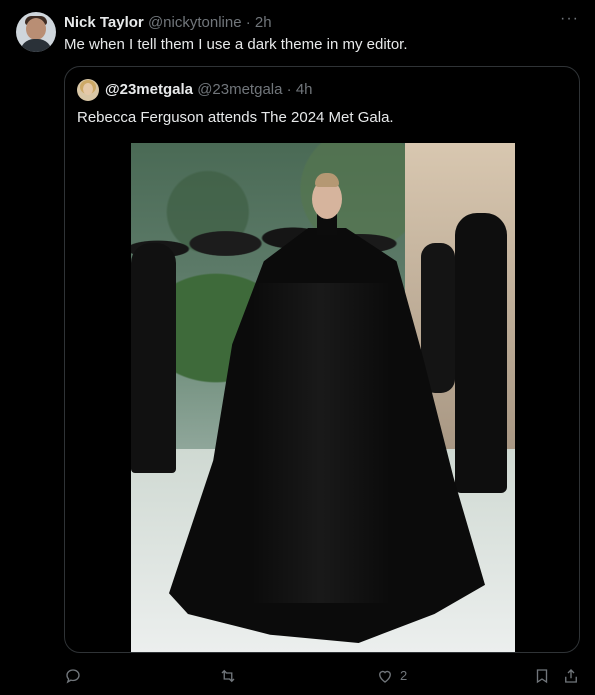 Image resolution: width=595 pixels, height=695 pixels. What do you see at coordinates (321, 443) in the screenshot?
I see `photo-gown-highlight` at bounding box center [321, 443].